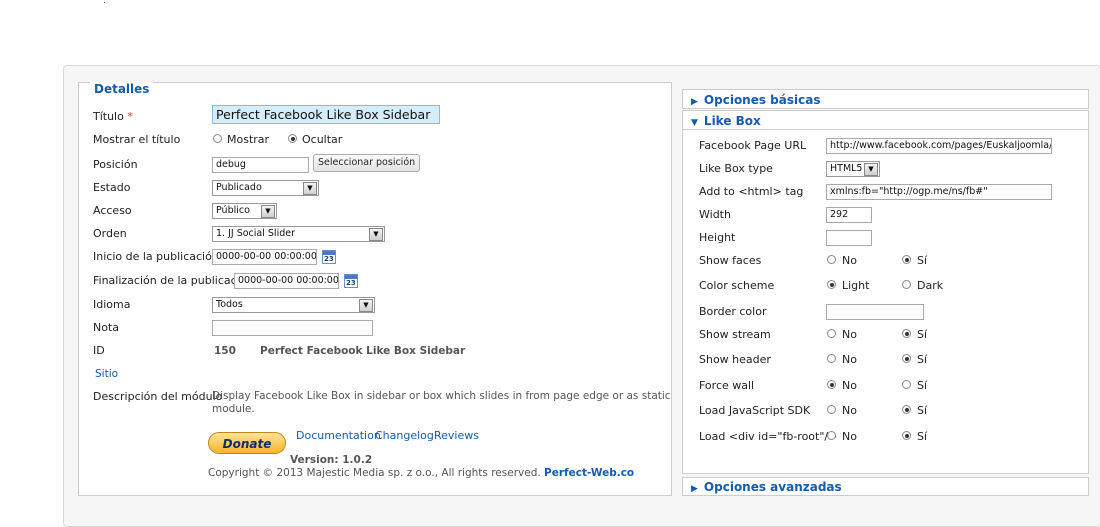 The width and height of the screenshot is (1100, 527). Describe the element at coordinates (322, 139) in the screenshot. I see `ocultar-option-label: Ocultar` at that location.